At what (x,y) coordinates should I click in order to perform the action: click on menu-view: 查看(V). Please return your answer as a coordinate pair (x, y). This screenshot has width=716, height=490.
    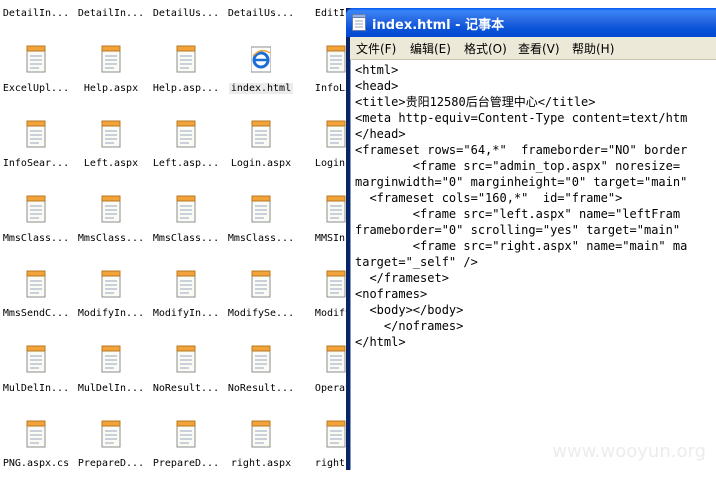
    Looking at the image, I should click on (539, 48).